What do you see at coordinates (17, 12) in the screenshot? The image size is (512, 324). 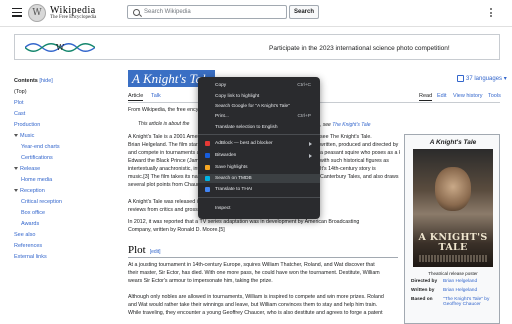 I see `main-menu-icon` at bounding box center [17, 12].